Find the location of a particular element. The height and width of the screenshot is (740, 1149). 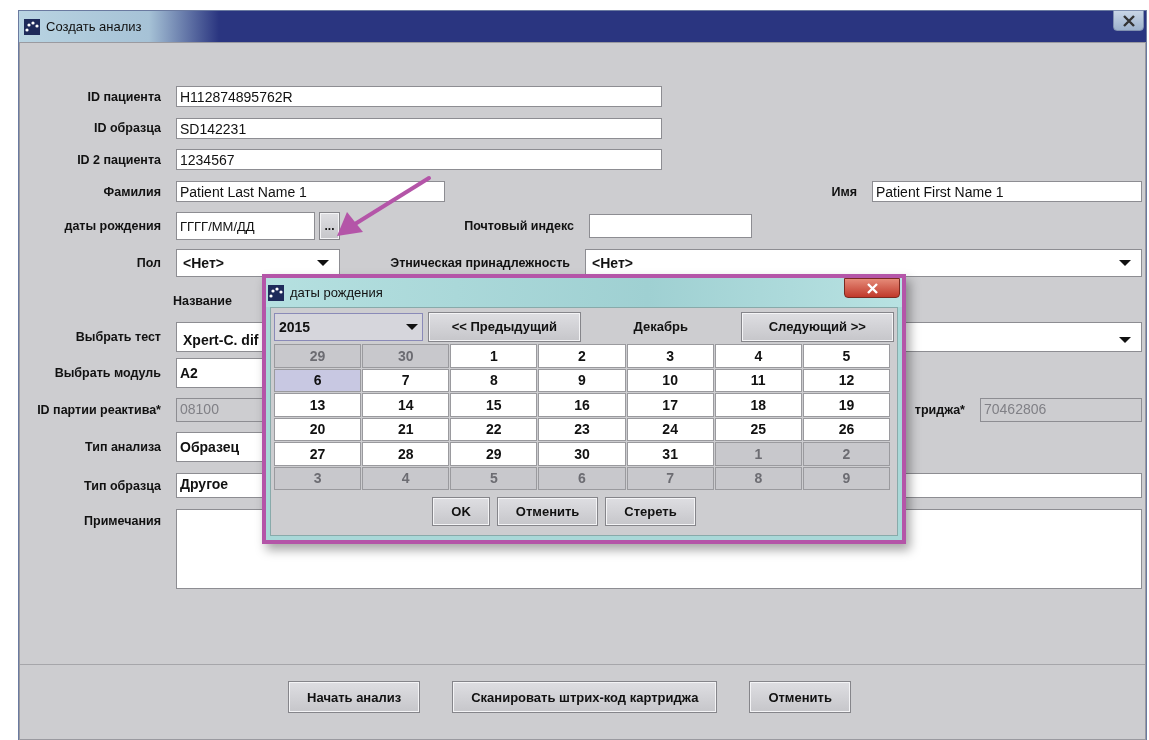

day-cell: 4 is located at coordinates (758, 356).